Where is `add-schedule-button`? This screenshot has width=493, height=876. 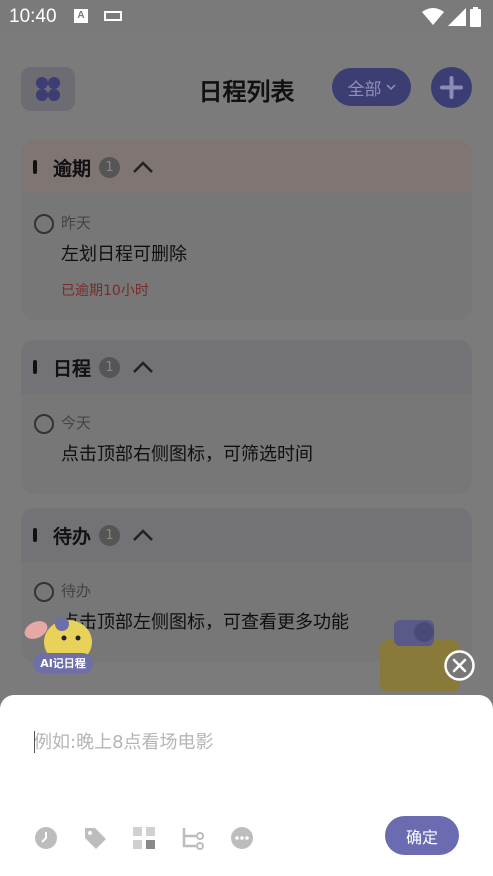
add-schedule-button is located at coordinates (451, 87).